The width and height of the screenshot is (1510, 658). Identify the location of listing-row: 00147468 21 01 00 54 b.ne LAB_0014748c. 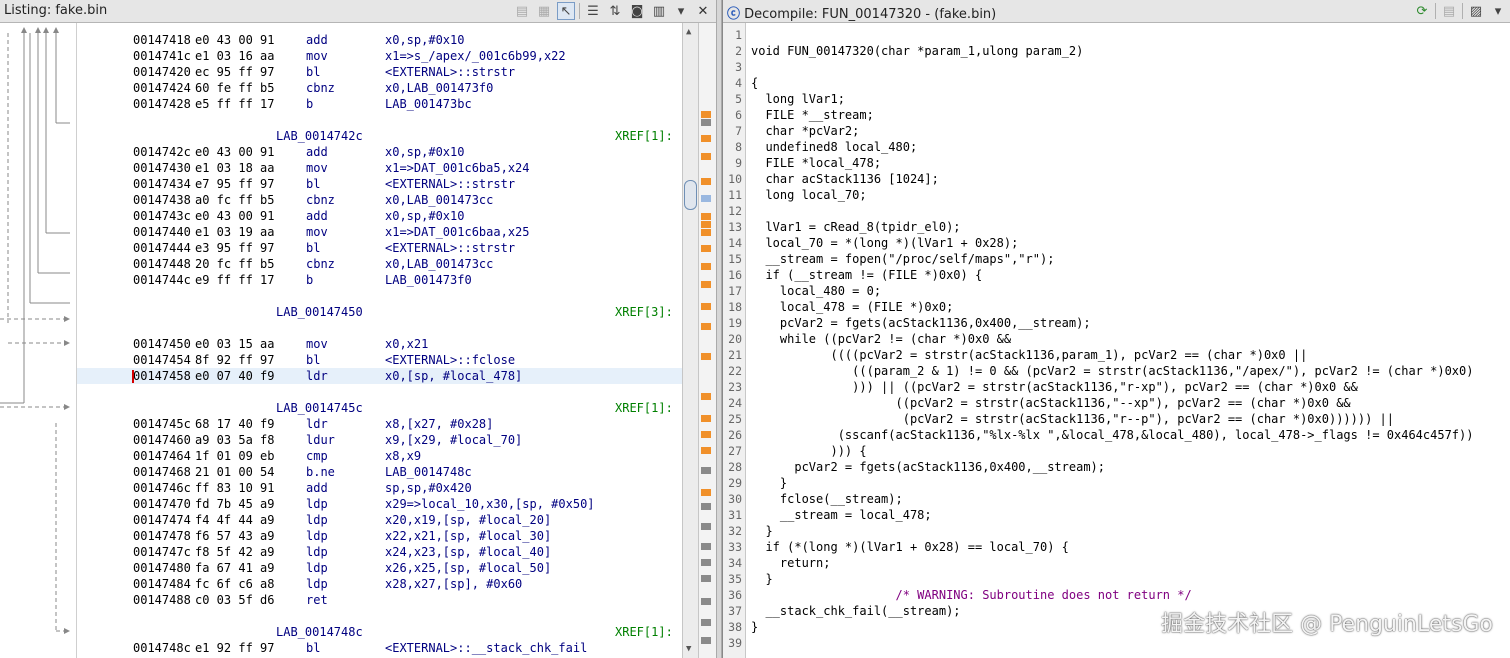
(380, 472).